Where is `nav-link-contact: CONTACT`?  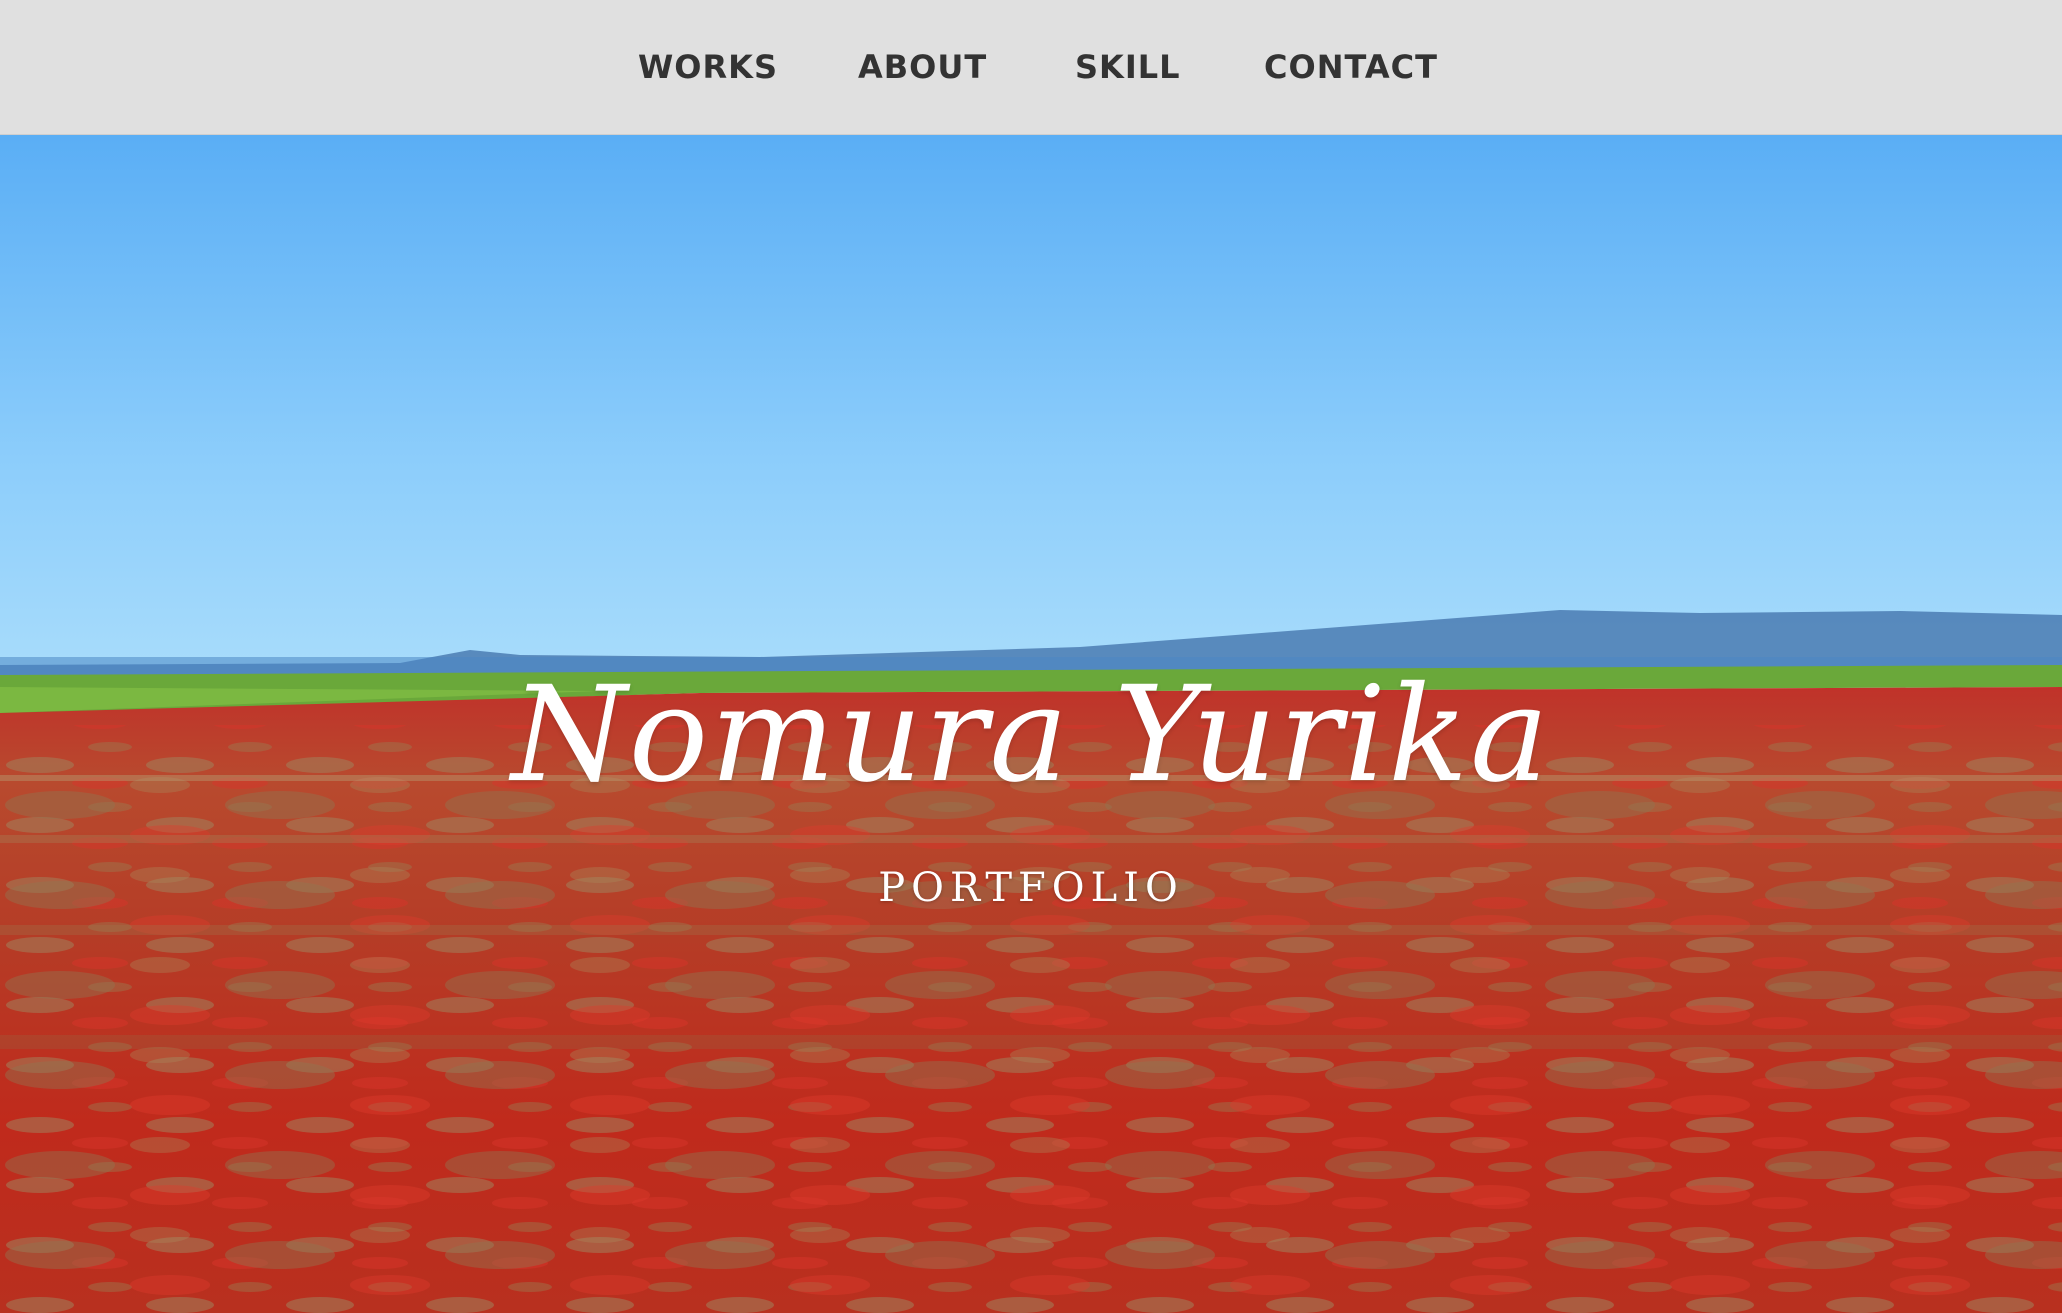 nav-link-contact: CONTACT is located at coordinates (1351, 67).